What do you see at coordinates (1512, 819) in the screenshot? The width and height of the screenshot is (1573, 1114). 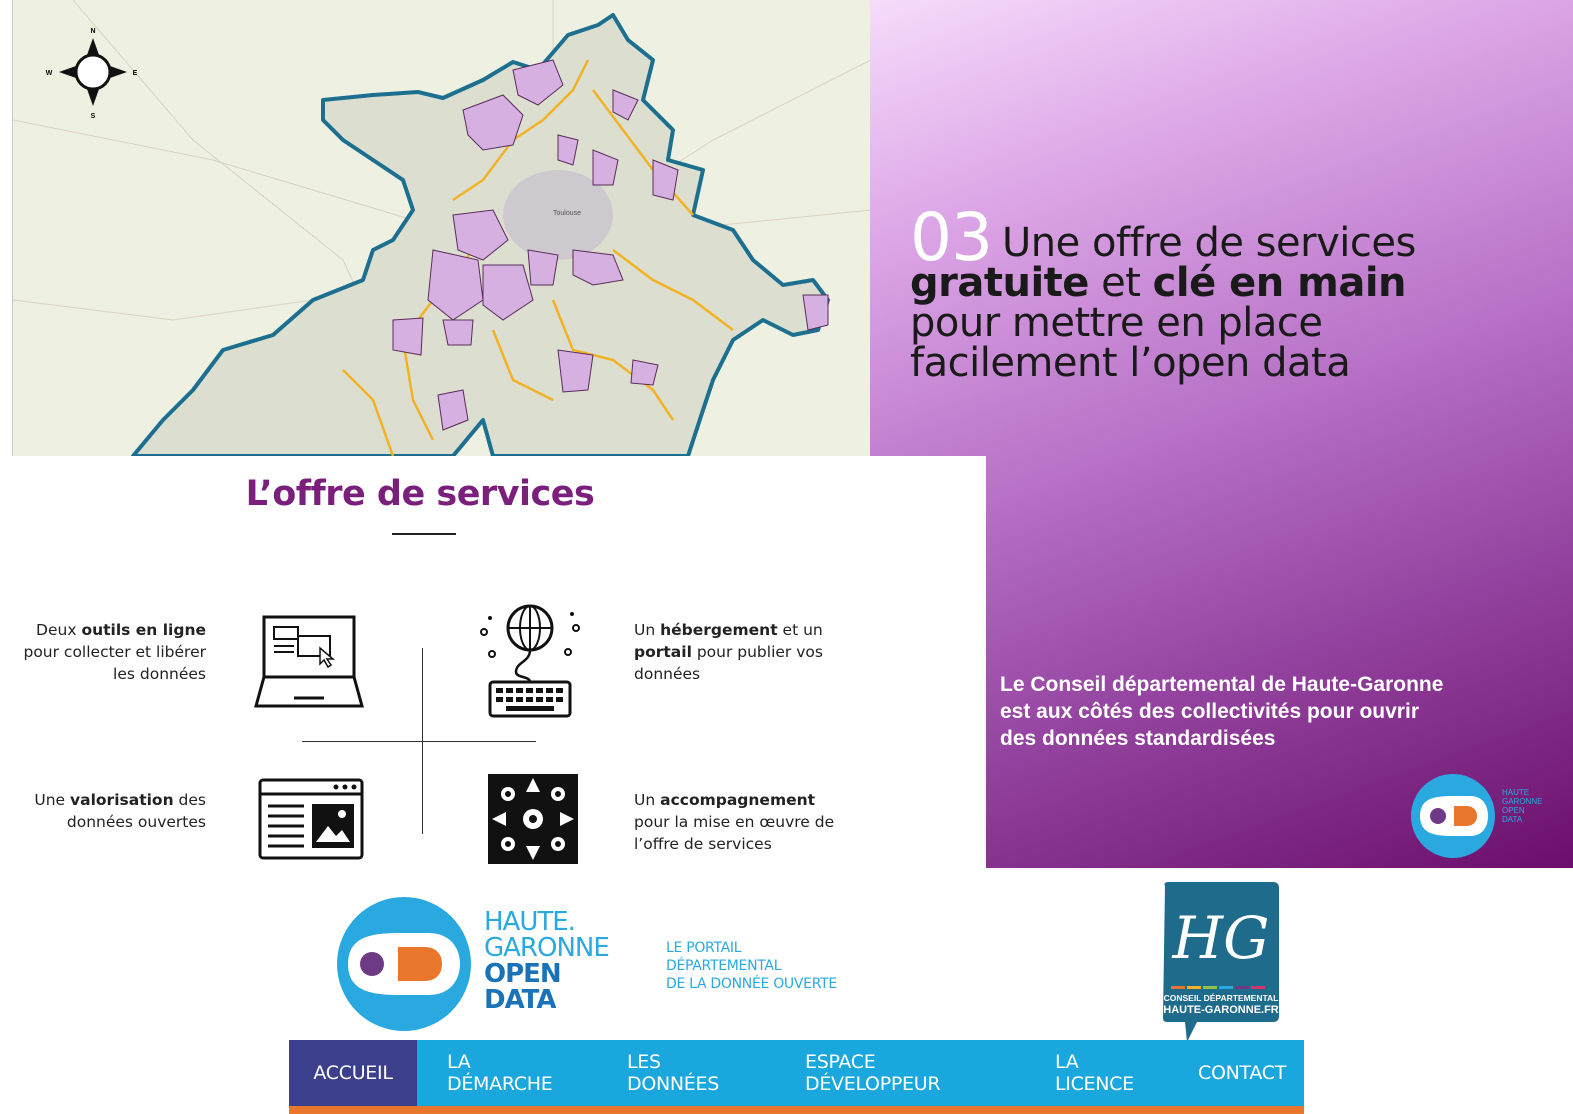 I see `od-panel-logo-line: DATA` at bounding box center [1512, 819].